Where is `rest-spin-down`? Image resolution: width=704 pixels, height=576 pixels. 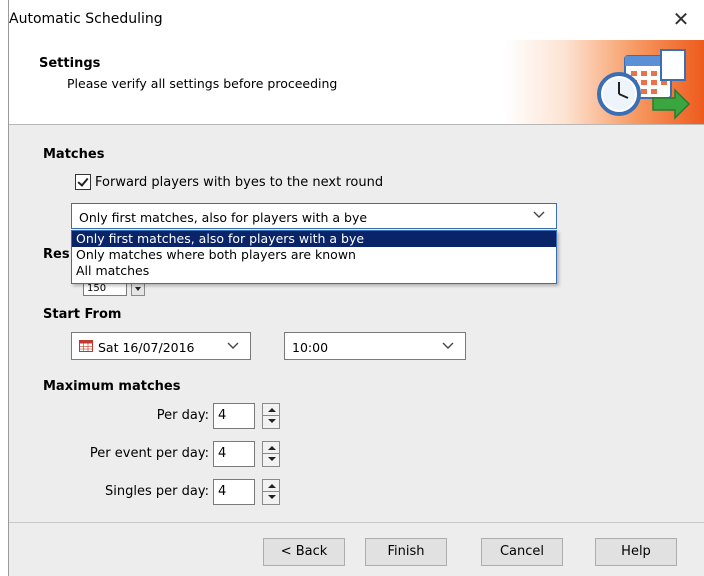 rest-spin-down is located at coordinates (138, 289).